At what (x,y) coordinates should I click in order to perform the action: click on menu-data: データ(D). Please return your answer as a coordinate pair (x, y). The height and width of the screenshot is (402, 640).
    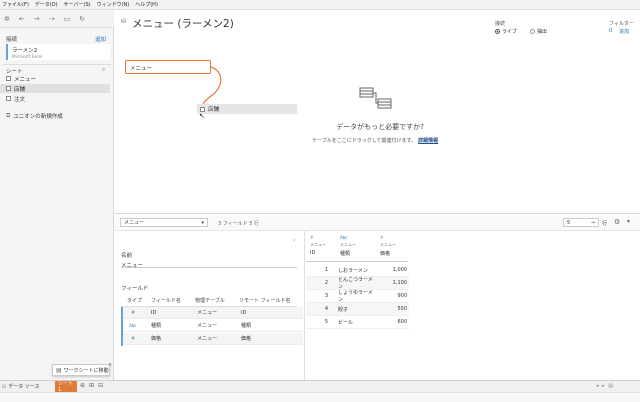
    Looking at the image, I should click on (46, 4).